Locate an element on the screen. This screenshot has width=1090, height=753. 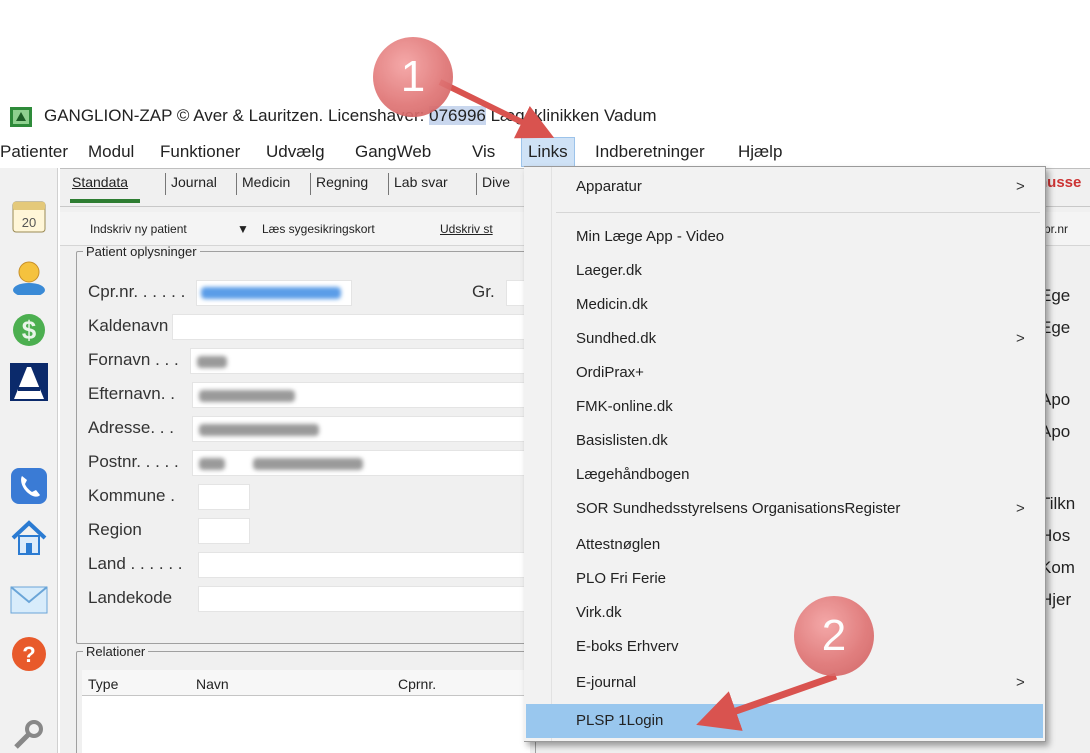
kommune-field is located at coordinates (224, 497).